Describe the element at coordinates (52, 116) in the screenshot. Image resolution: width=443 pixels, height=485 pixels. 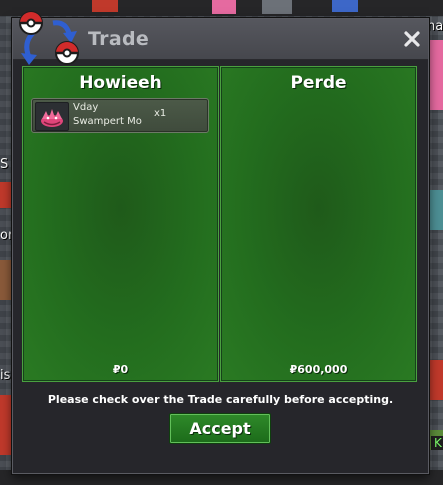
I see `swampert-mount-icon` at that location.